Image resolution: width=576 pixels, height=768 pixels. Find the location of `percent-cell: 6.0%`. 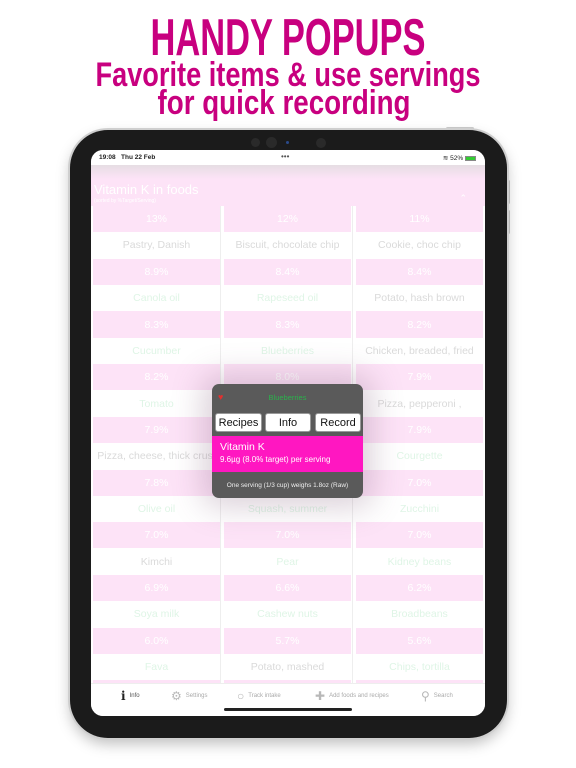

percent-cell: 6.0% is located at coordinates (156, 640).